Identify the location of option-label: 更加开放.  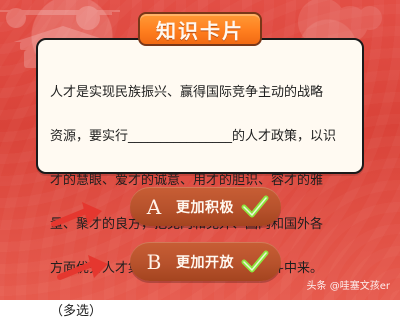
(205, 262).